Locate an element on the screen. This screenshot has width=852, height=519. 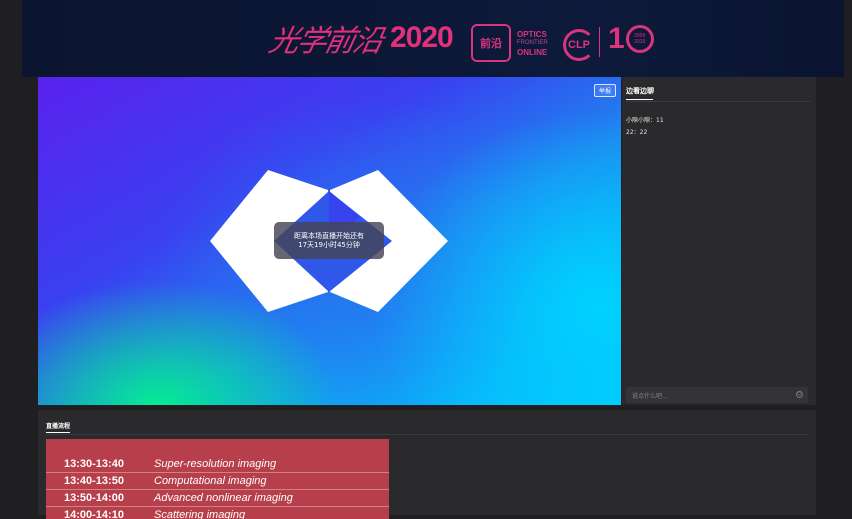
chat-message: 22：22 is located at coordinates (636, 131).